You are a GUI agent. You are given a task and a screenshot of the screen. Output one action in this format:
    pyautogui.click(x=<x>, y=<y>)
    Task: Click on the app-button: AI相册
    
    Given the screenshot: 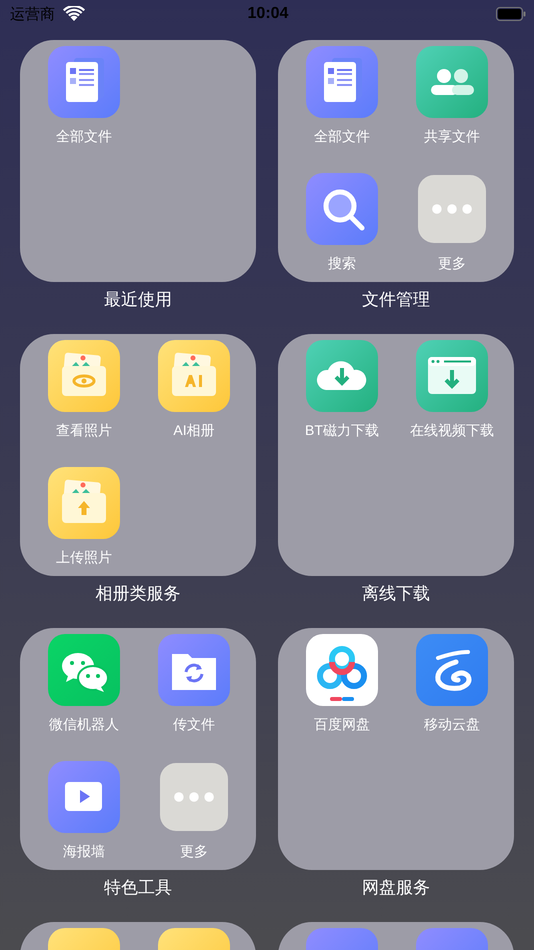 What is the action you would take?
    pyautogui.click(x=194, y=390)
    